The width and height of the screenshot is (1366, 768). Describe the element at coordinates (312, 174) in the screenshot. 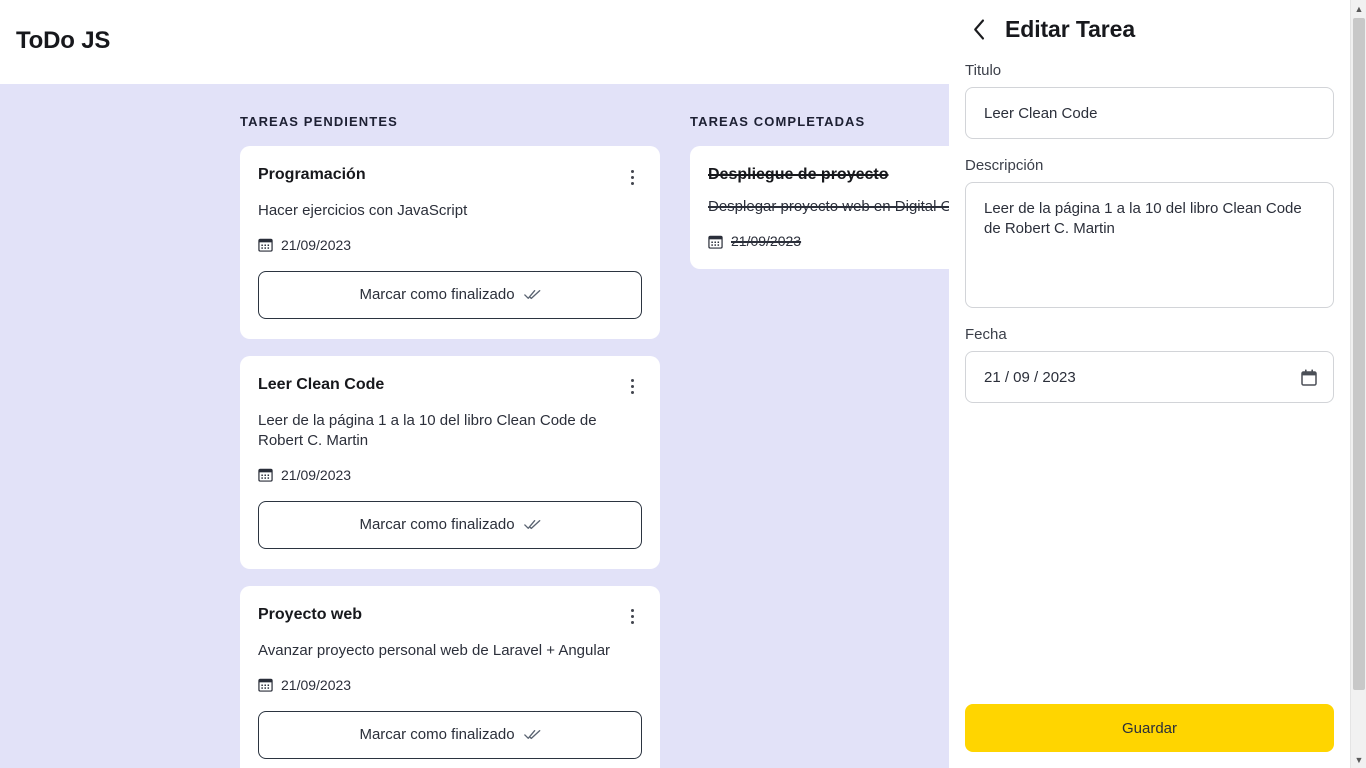

I see `task-title: Programación` at that location.